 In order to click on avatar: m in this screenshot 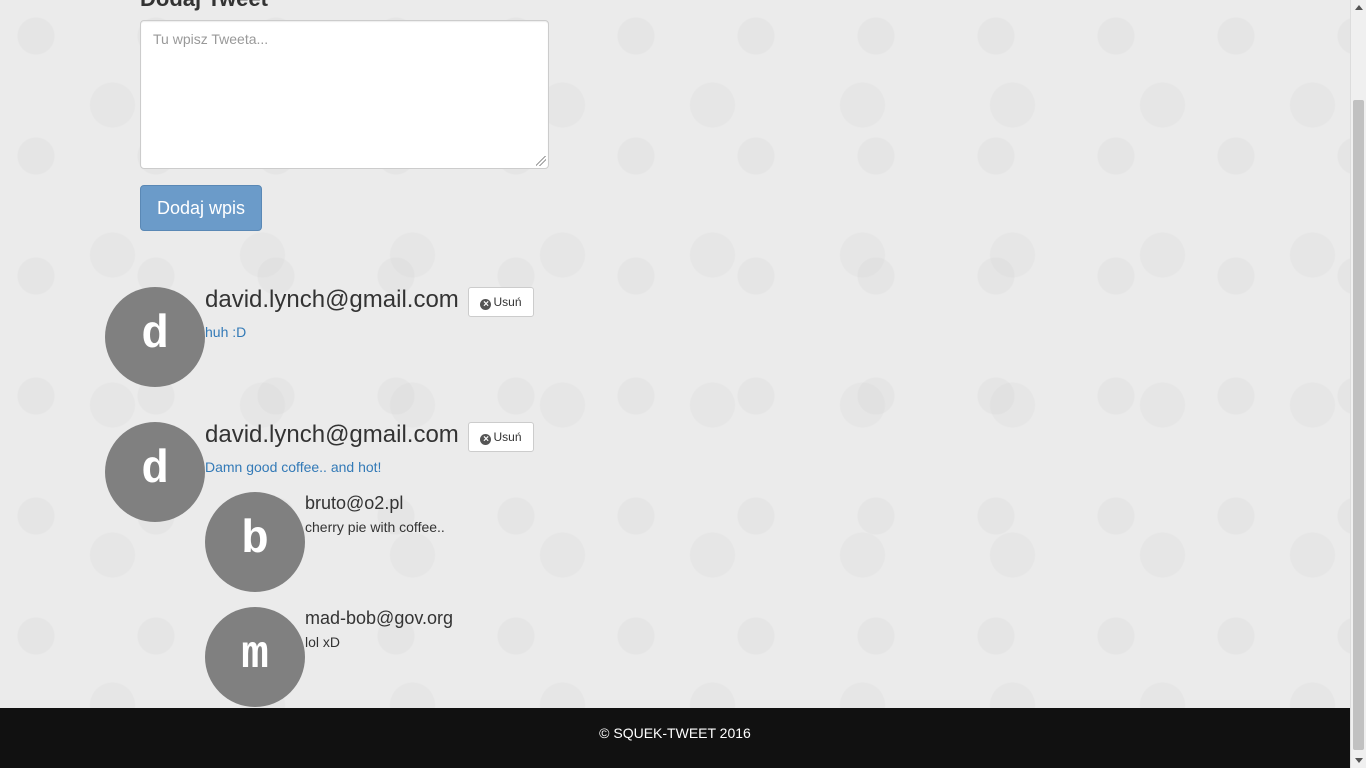, I will do `click(255, 657)`.